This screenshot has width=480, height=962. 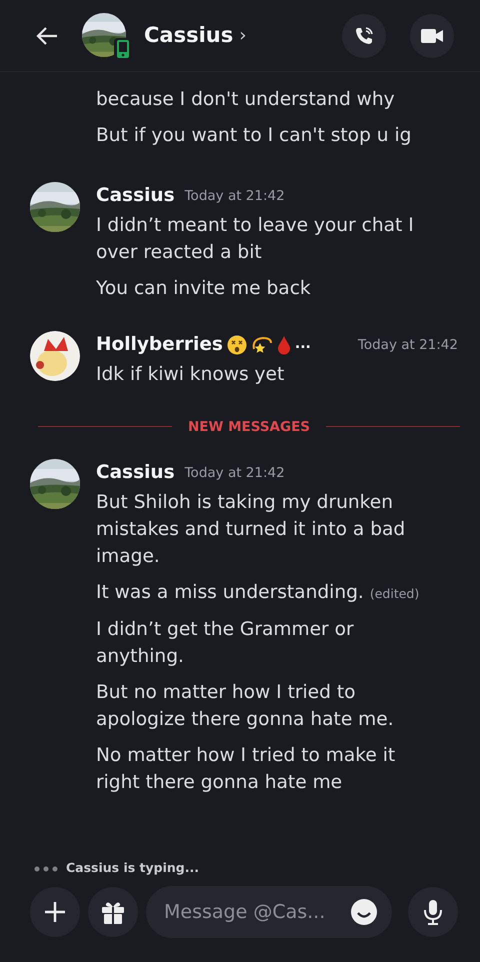 I want to click on edited-label: (edited), so click(x=395, y=593).